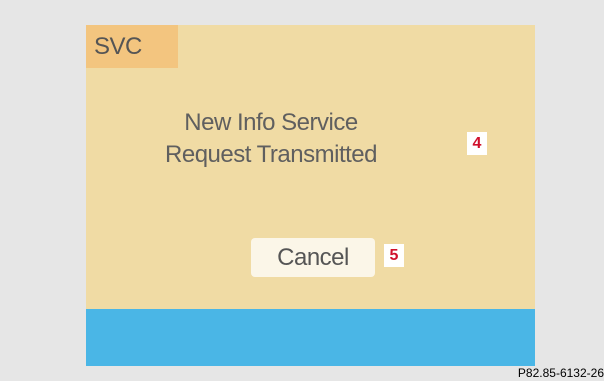  What do you see at coordinates (313, 257) in the screenshot?
I see `cancel-button: Cancel` at bounding box center [313, 257].